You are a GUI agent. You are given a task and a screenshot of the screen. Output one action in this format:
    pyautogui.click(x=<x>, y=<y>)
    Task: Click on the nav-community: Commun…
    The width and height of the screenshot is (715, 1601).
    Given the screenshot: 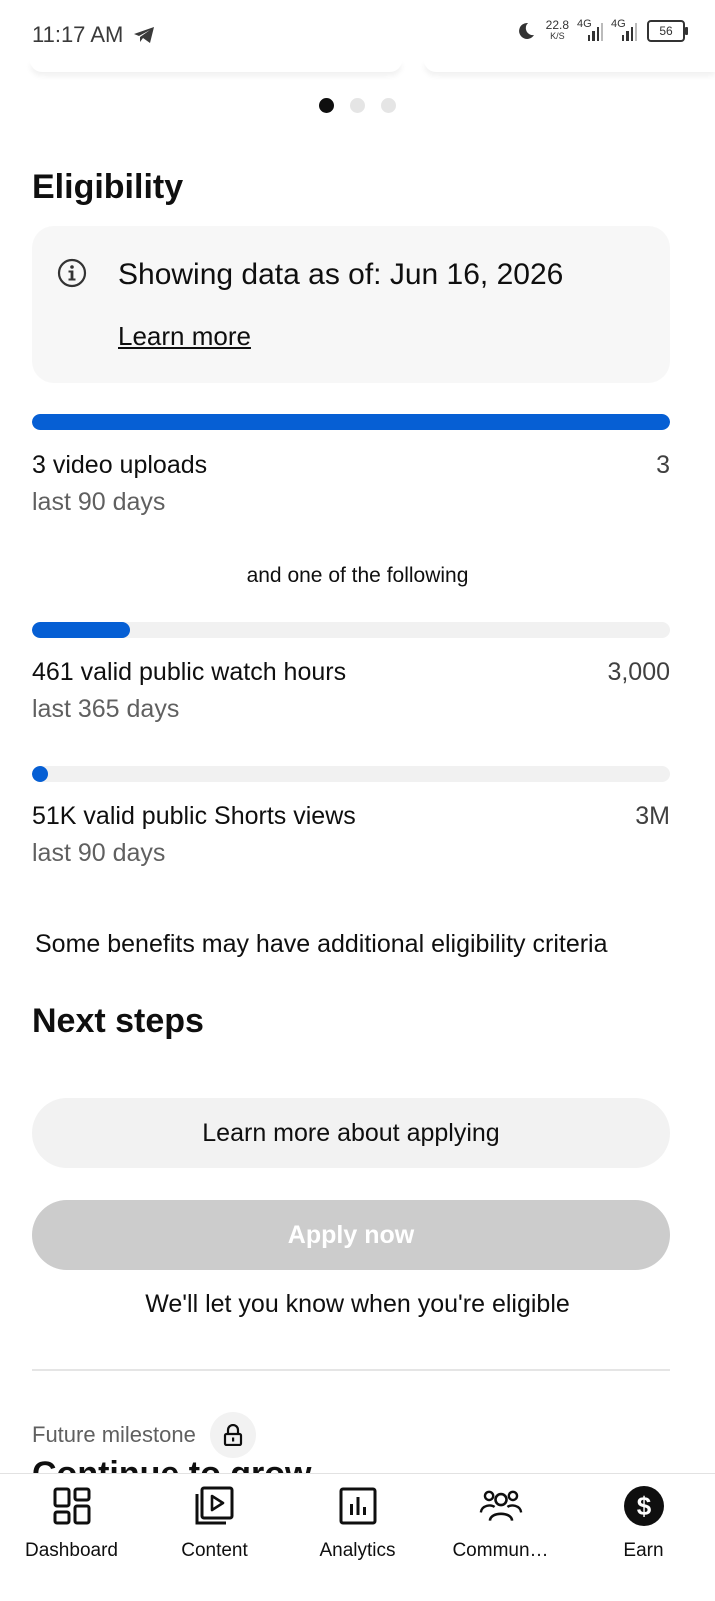 What is the action you would take?
    pyautogui.click(x=500, y=1537)
    